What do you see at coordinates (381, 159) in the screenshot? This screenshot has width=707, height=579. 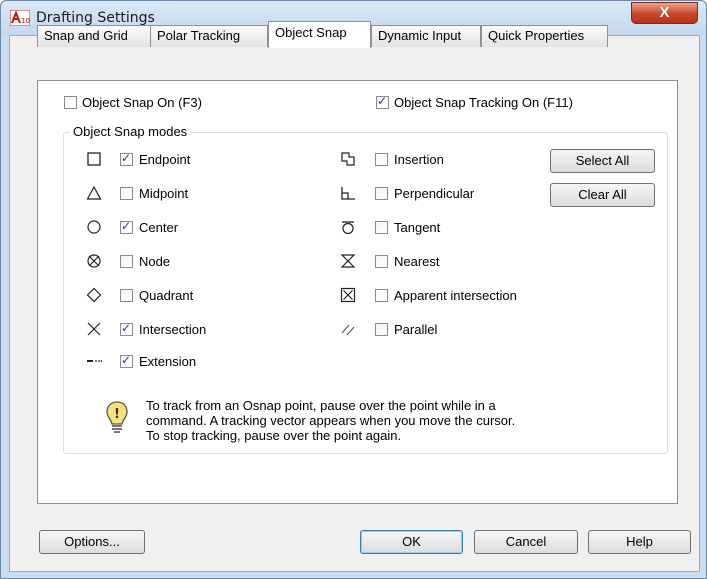 I see `insertion-checkbox` at bounding box center [381, 159].